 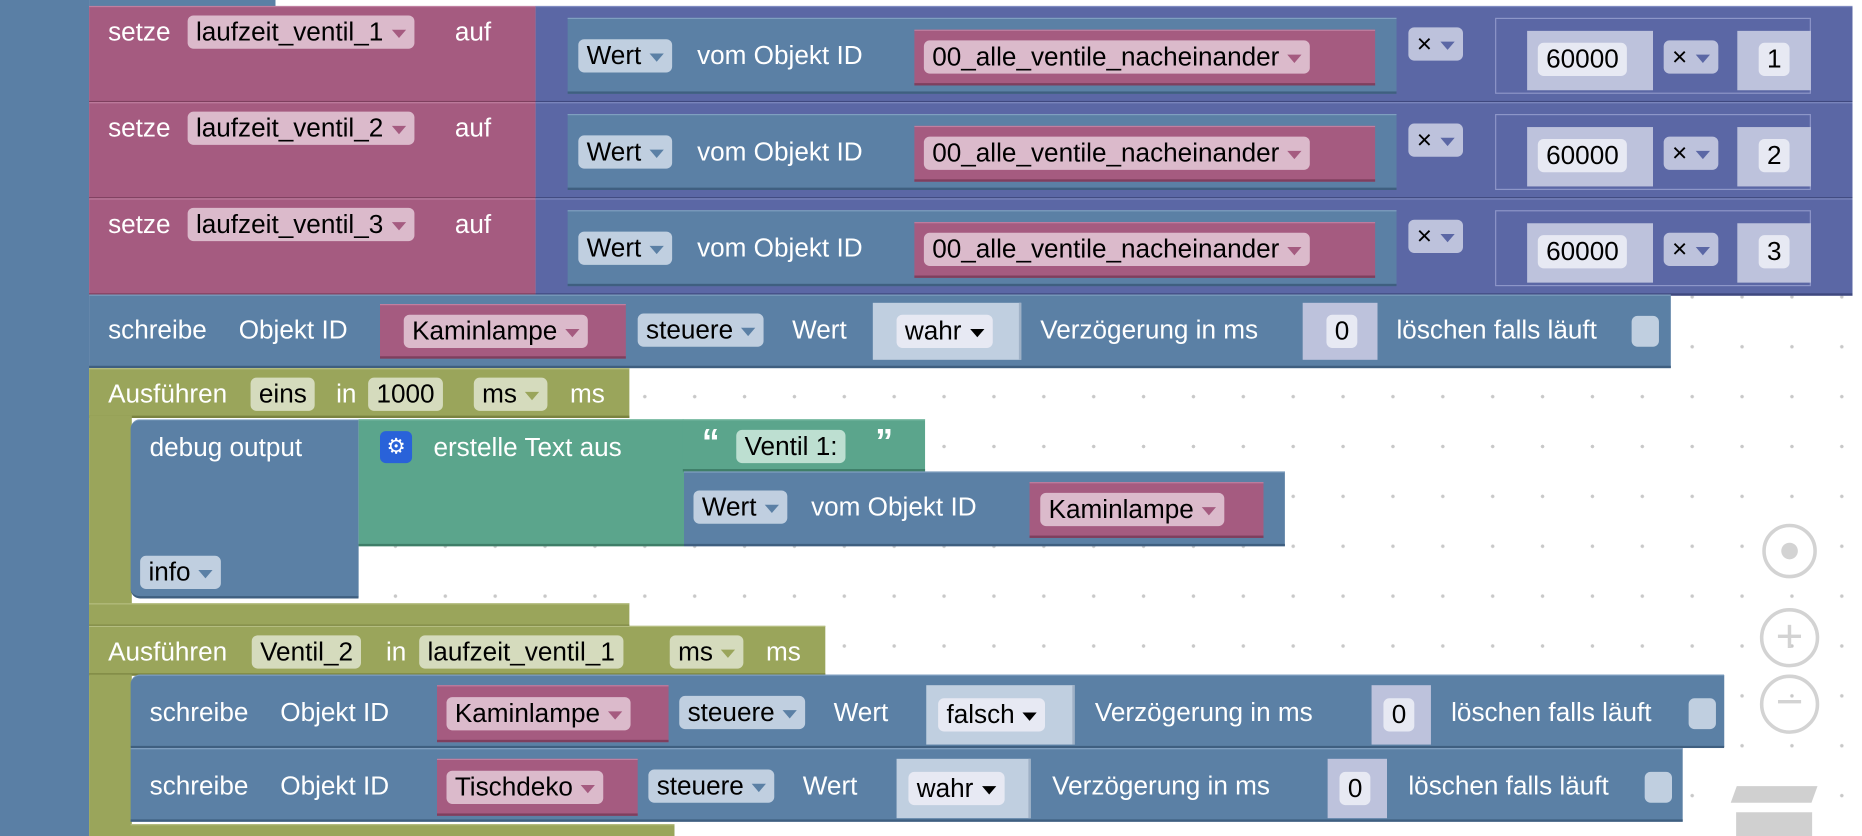 What do you see at coordinates (473, 127) in the screenshot?
I see `to-label: auf` at bounding box center [473, 127].